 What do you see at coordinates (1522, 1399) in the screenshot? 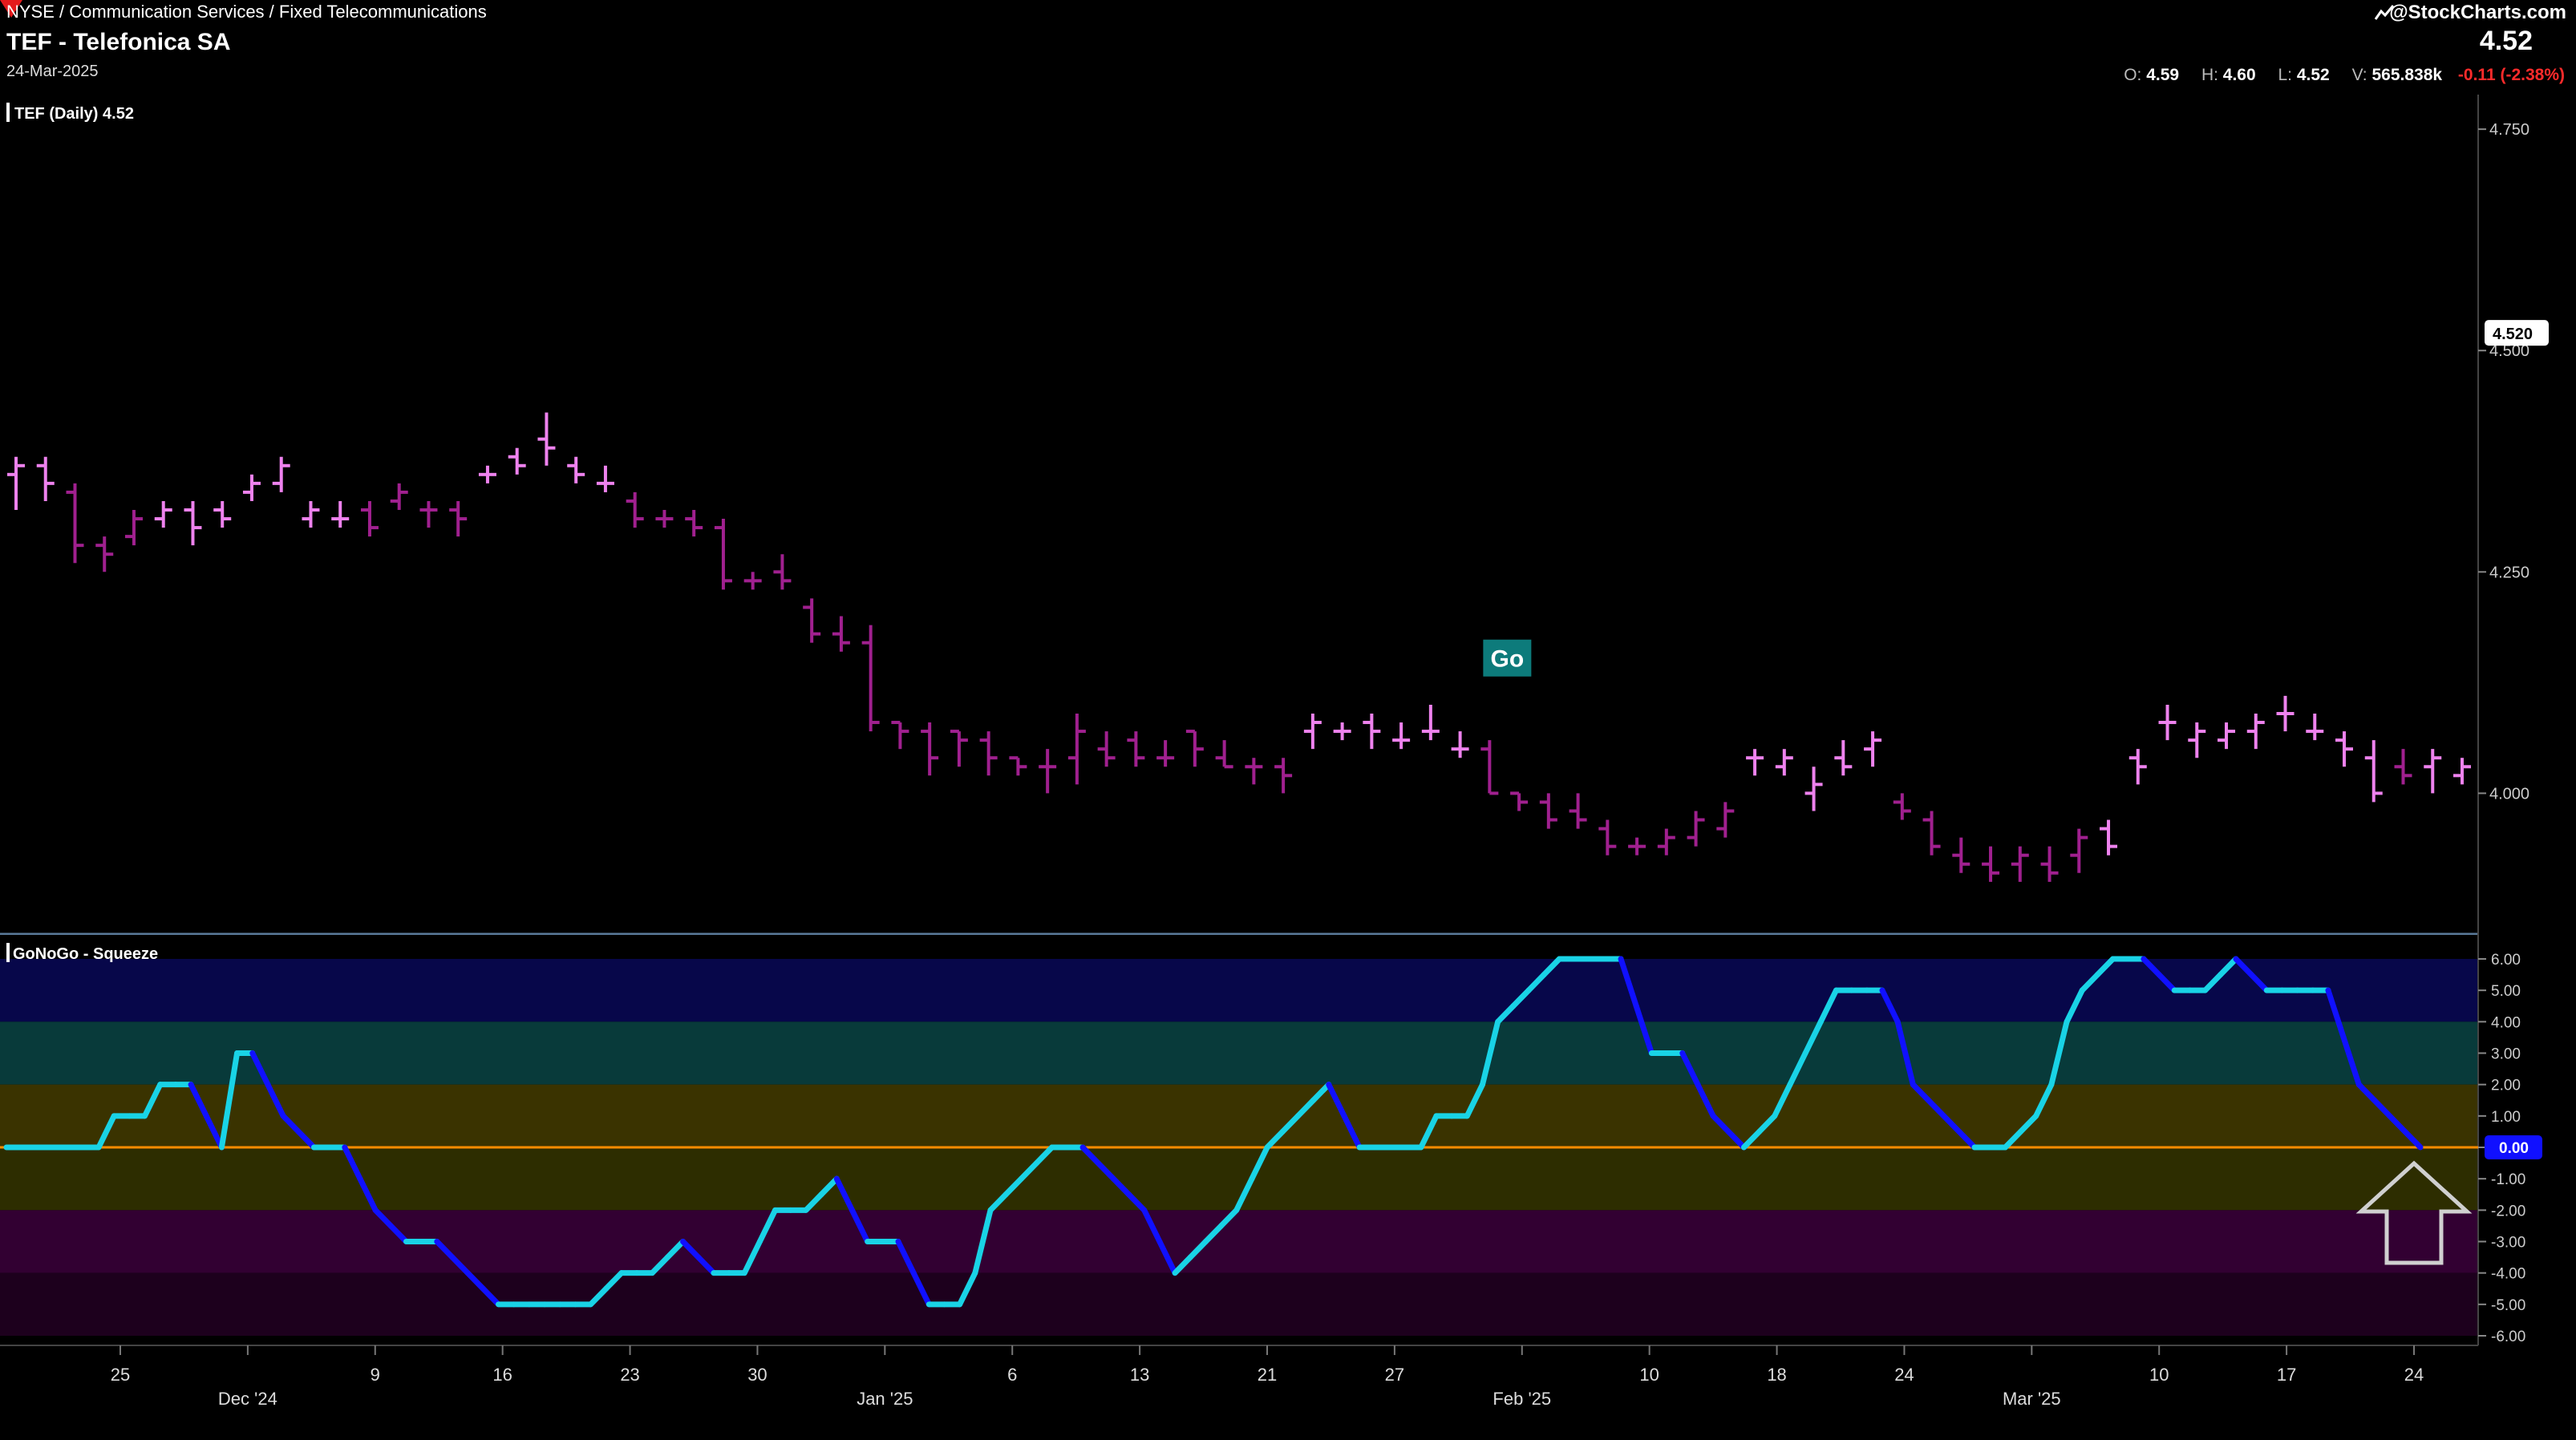
I see `x-tick-label: Feb '25` at bounding box center [1522, 1399].